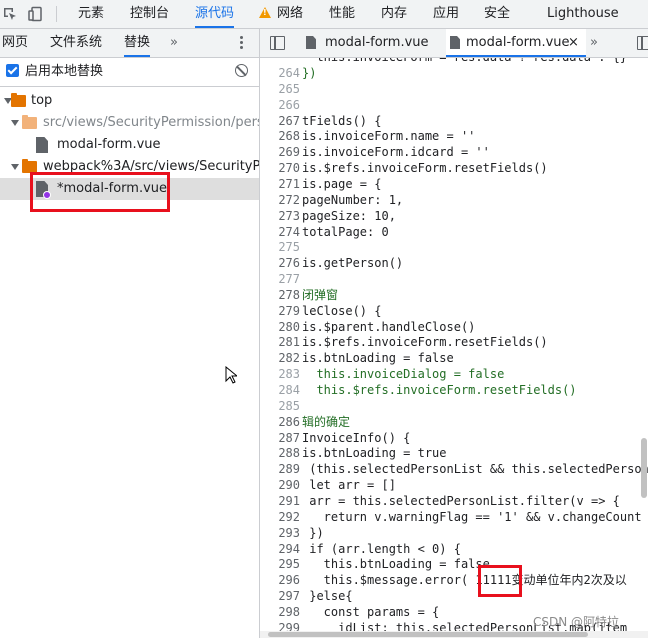  What do you see at coordinates (280, 216) in the screenshot?
I see `line-number: 273` at bounding box center [280, 216].